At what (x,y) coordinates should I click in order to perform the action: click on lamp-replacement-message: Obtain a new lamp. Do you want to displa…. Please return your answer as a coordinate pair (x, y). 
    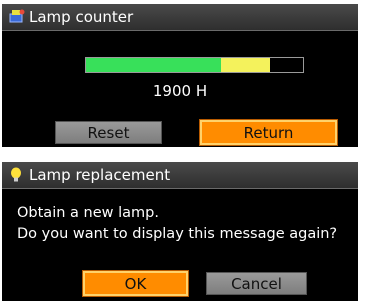
    Looking at the image, I should click on (177, 224).